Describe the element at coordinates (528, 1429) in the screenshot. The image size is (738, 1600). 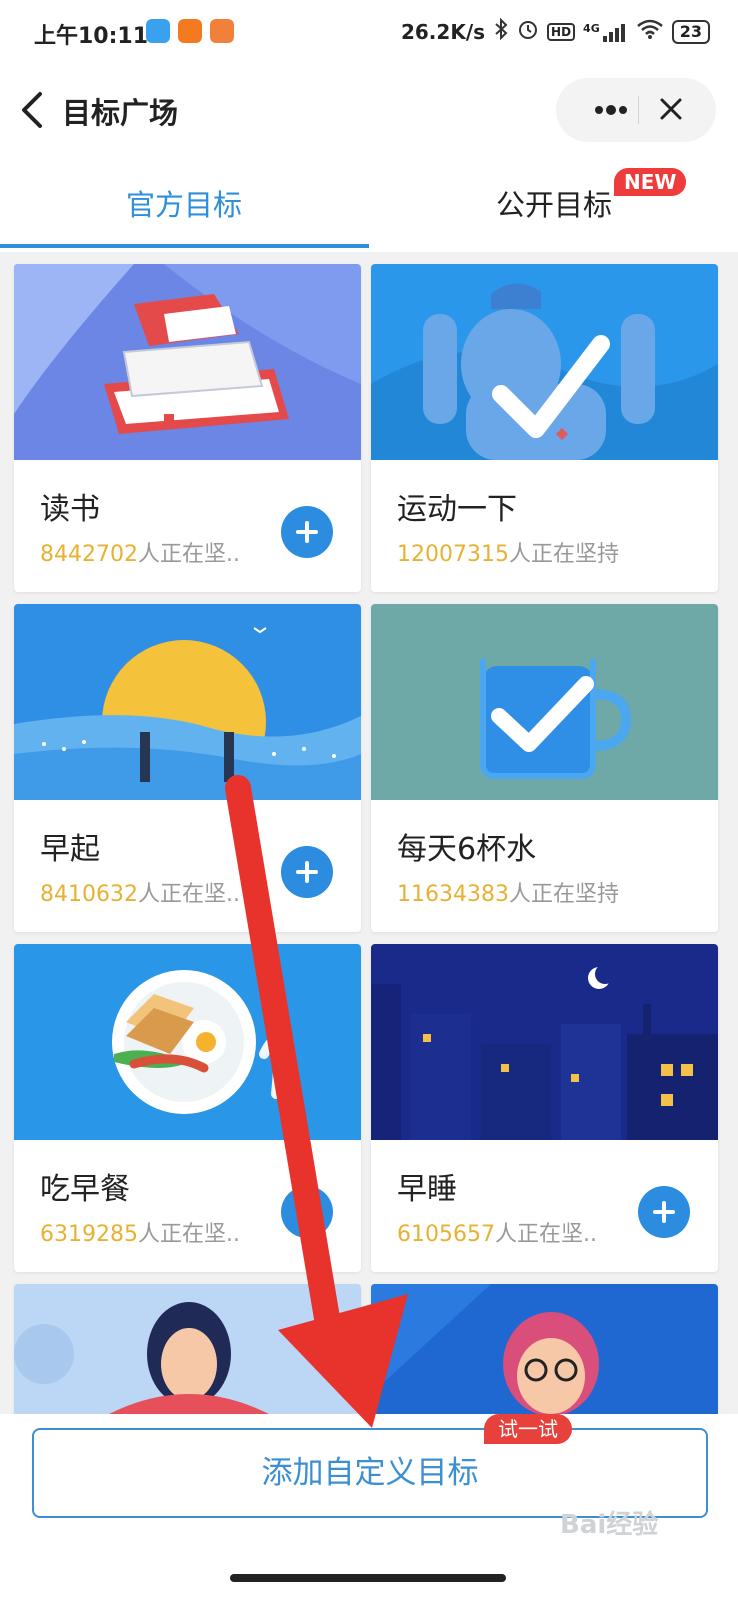
I see `try-badge: 试一试` at that location.